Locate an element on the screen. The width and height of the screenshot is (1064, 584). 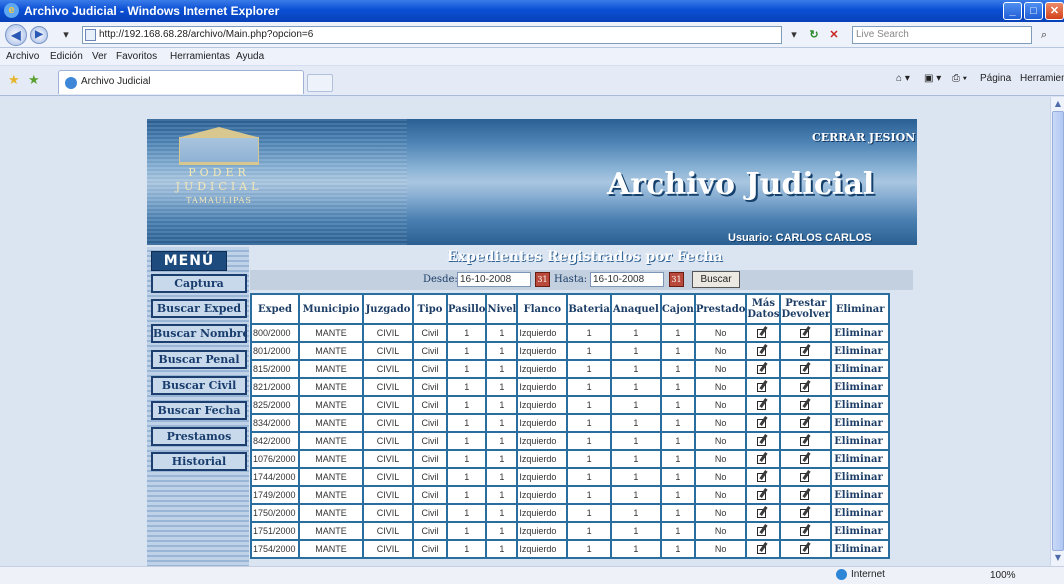
refresh-icon: ↻ is located at coordinates (814, 35).